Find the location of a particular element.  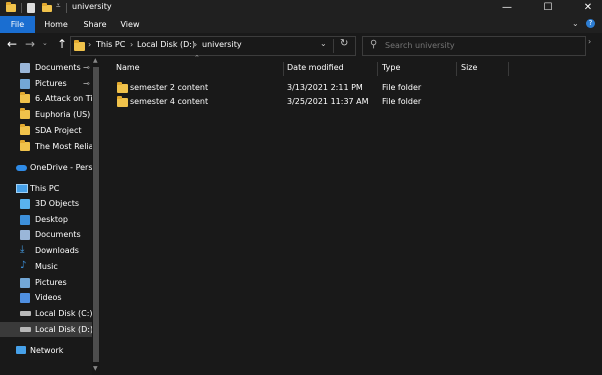

nav-item-label: Local Disk (C:) is located at coordinates (64, 313).